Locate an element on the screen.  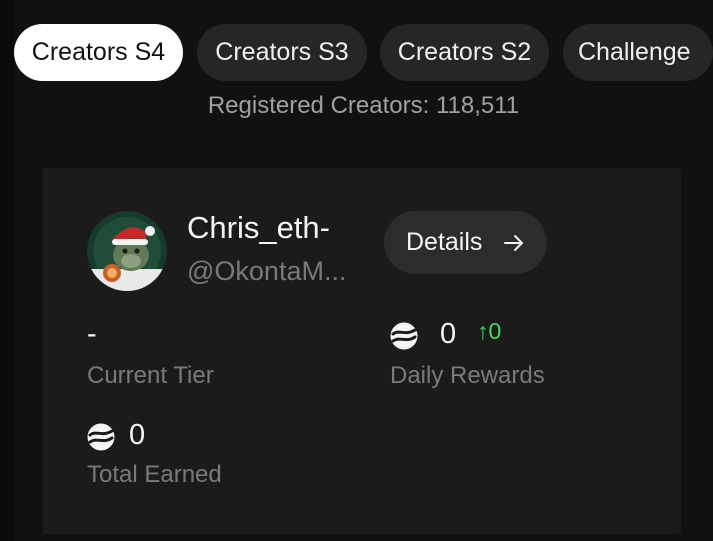
avatar is located at coordinates (127, 251).